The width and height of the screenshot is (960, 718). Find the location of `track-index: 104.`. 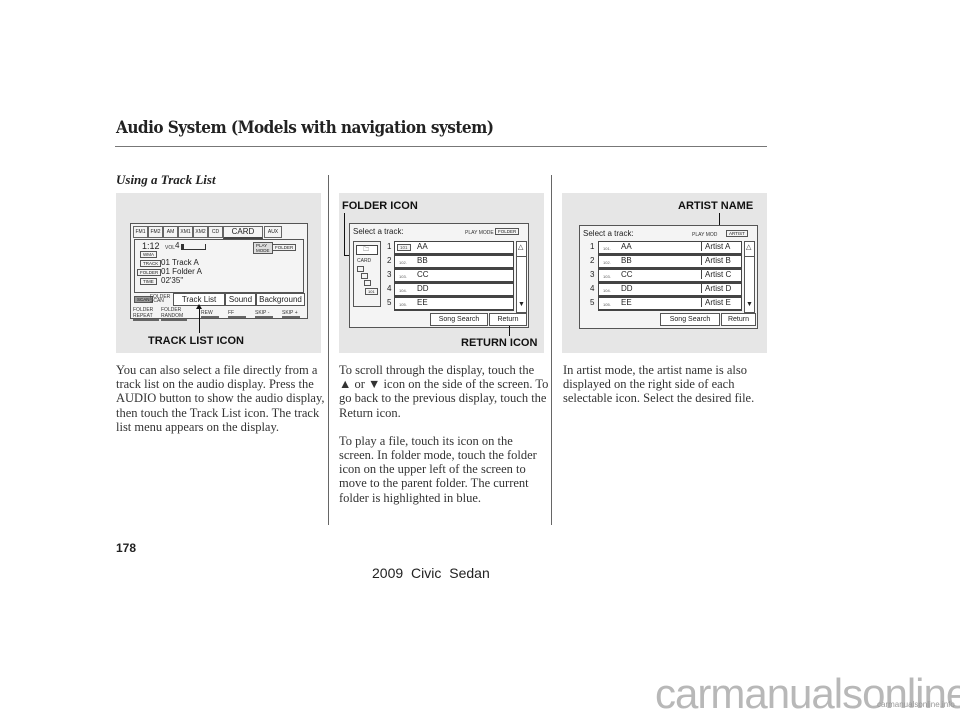

track-index: 104. is located at coordinates (607, 290).